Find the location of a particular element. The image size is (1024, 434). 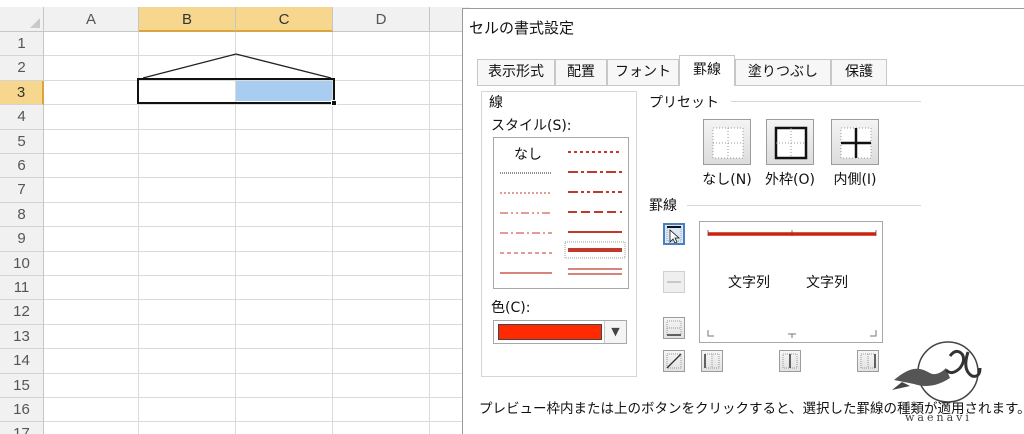

preset-outline-icon is located at coordinates (791, 143).